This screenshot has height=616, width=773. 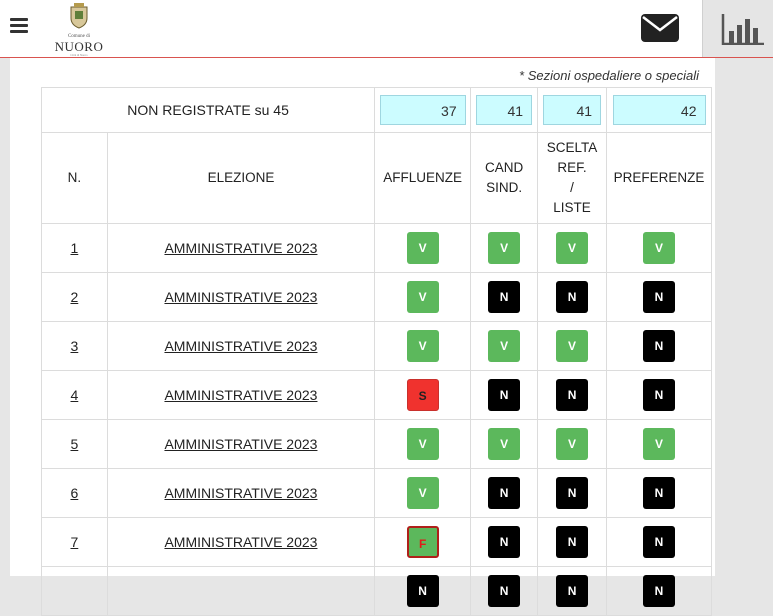 What do you see at coordinates (79, 16) in the screenshot?
I see `crest-icon` at bounding box center [79, 16].